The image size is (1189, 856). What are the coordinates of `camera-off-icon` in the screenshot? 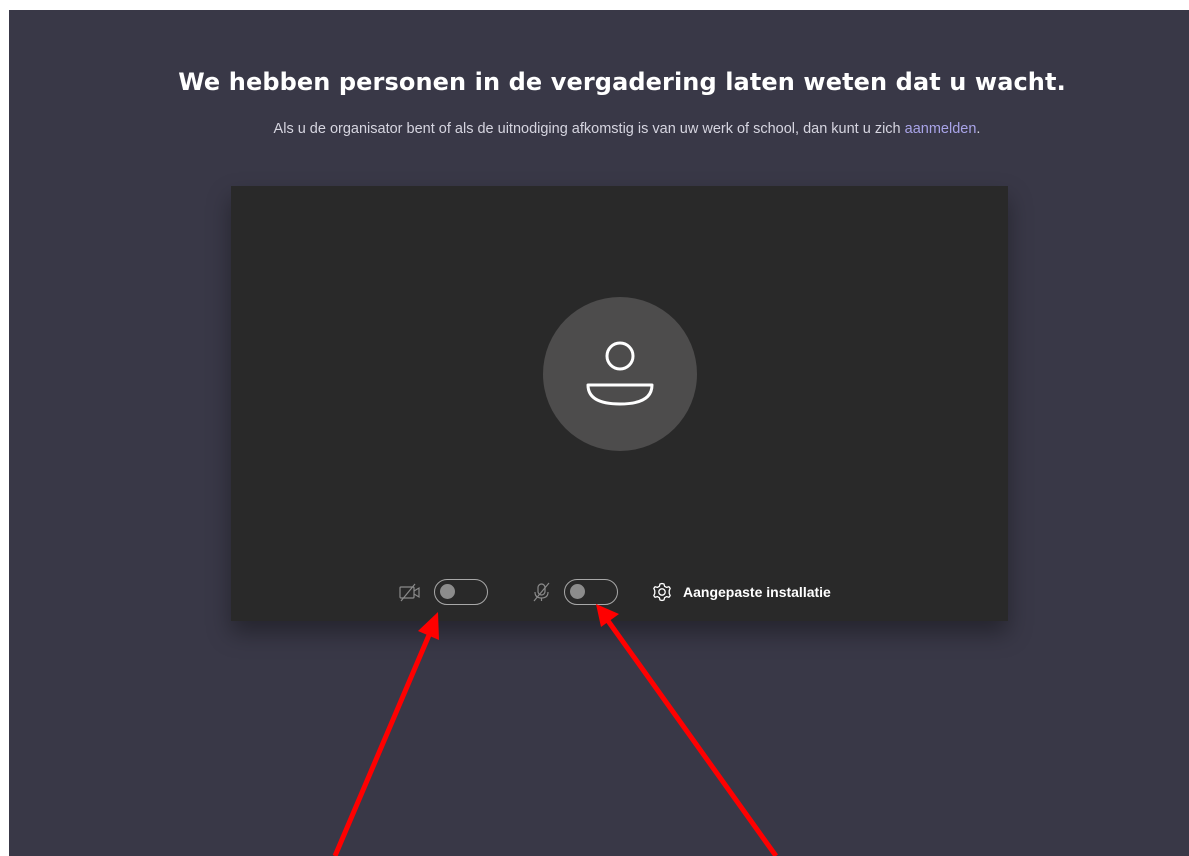 It's located at (409, 592).